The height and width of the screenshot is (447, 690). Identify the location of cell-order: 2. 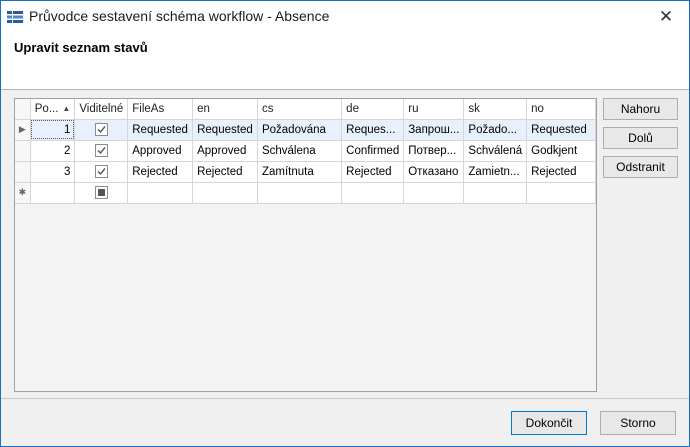
(53, 151).